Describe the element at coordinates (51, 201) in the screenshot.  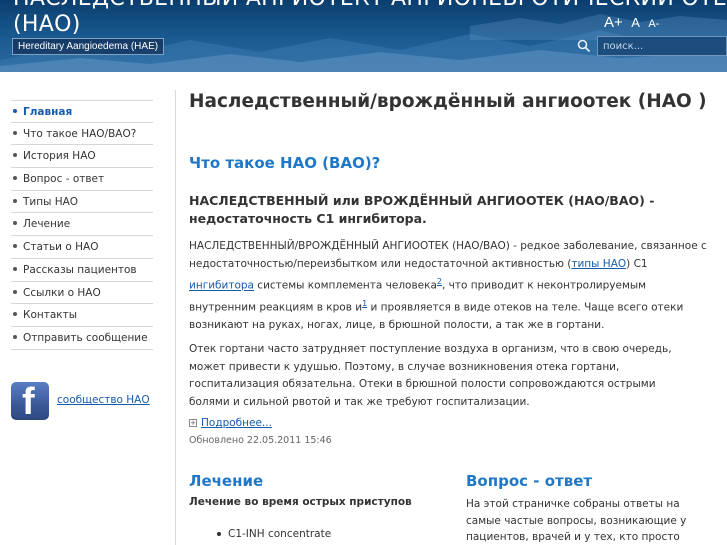
I see `sidebar-item-label: Типы НАО` at that location.